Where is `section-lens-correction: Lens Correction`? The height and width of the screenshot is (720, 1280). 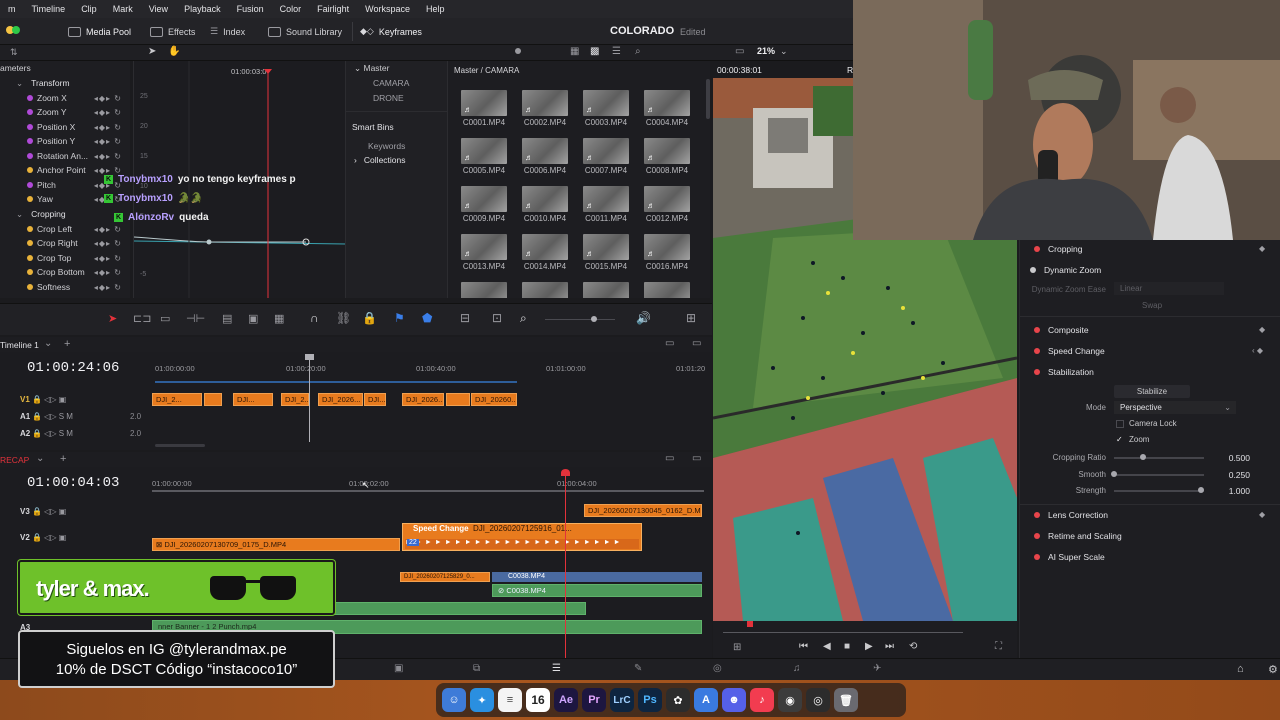 section-lens-correction: Lens Correction is located at coordinates (1071, 515).